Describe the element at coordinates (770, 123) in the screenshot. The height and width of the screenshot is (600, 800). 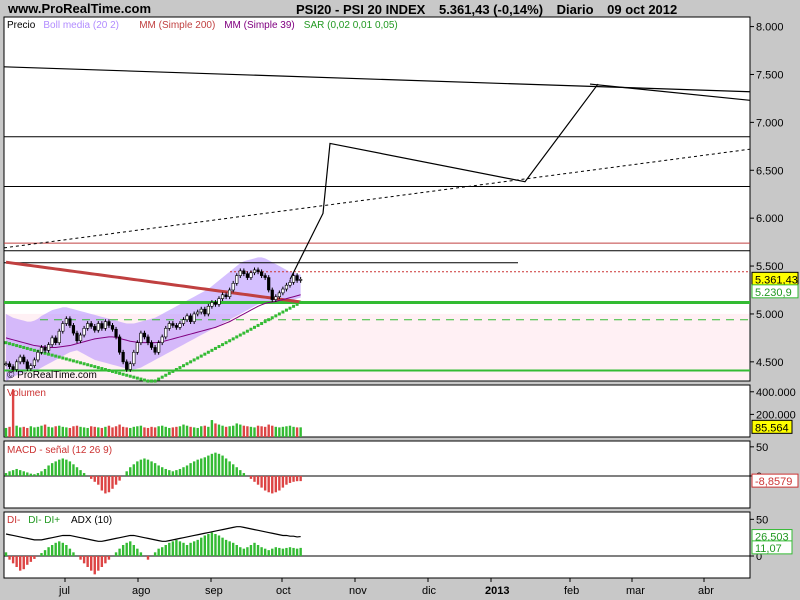
I see `price-y-tick-label: 7.000` at that location.